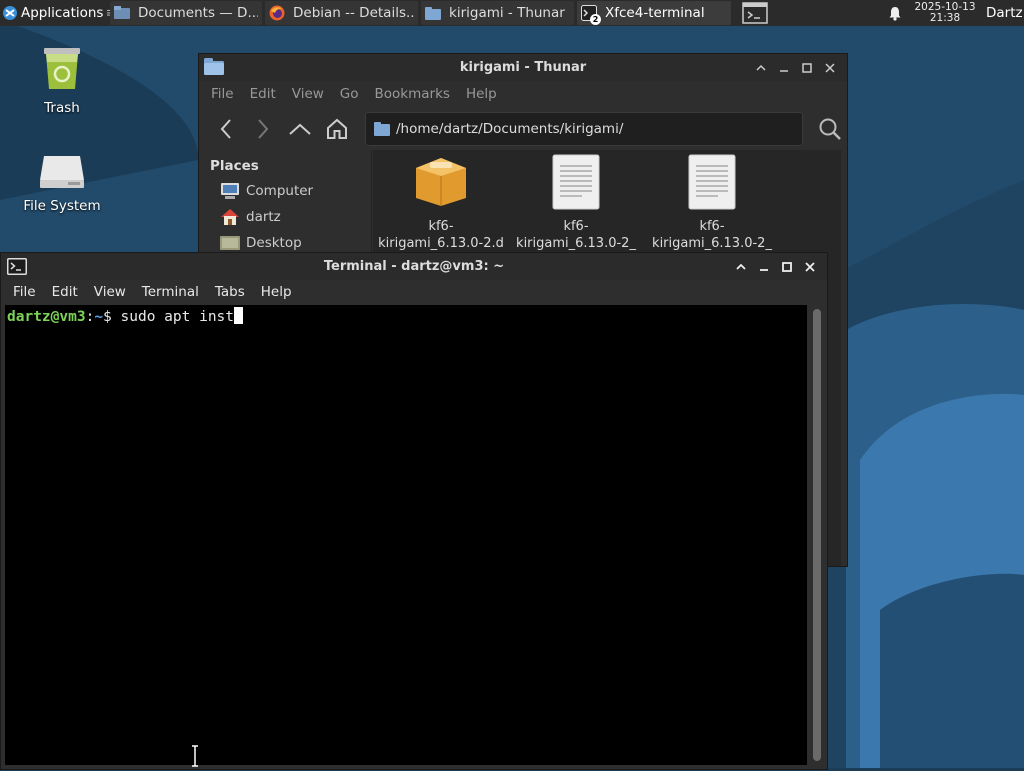  Describe the element at coordinates (945, 18) in the screenshot. I see `clock-time: 21:38` at that location.